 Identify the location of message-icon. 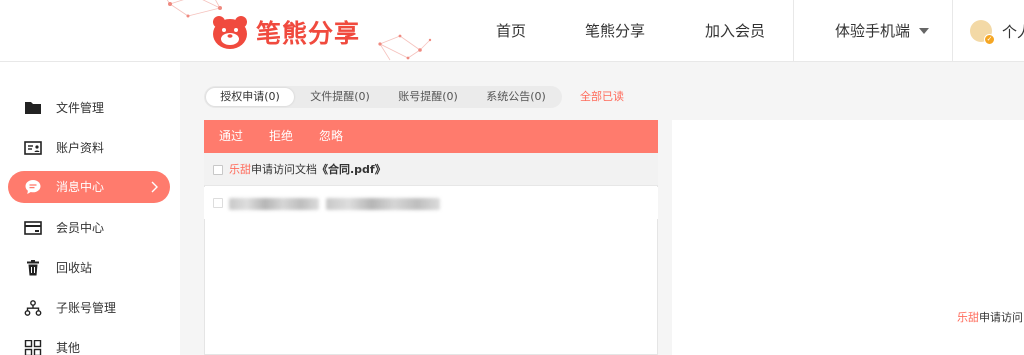
(33, 187).